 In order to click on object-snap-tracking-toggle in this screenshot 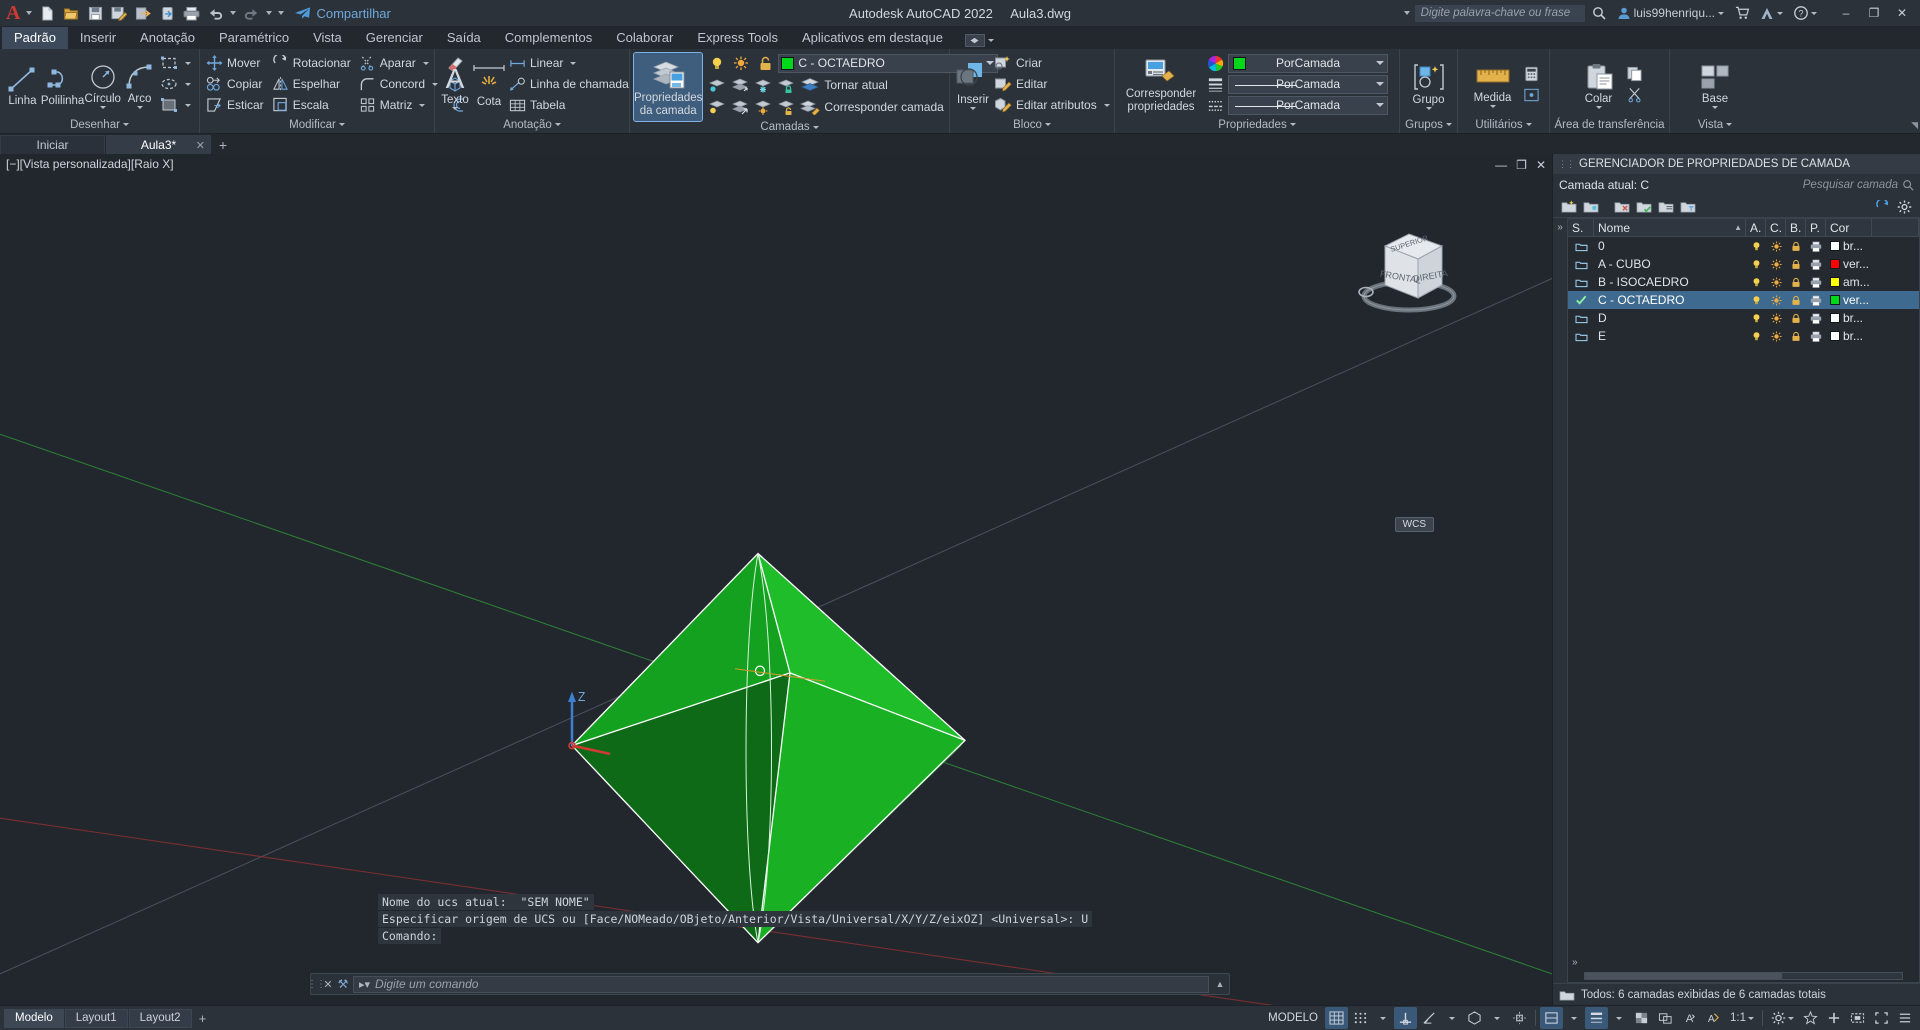, I will do `click(1519, 1018)`.